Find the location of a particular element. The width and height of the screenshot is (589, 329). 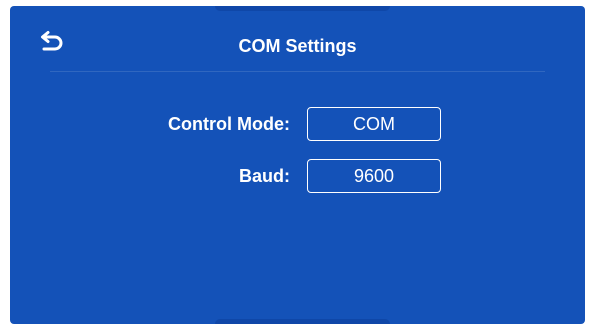

control-mode-label: Control Mode: is located at coordinates (229, 124).